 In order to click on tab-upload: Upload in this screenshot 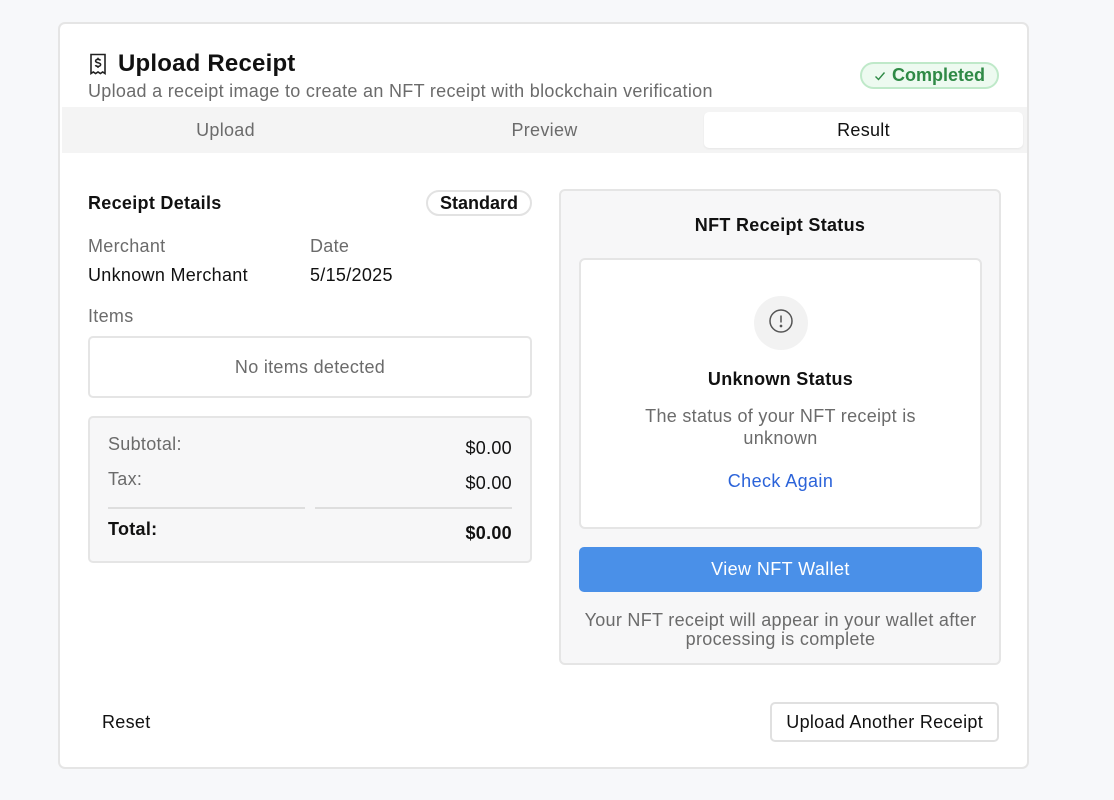, I will do `click(225, 130)`.